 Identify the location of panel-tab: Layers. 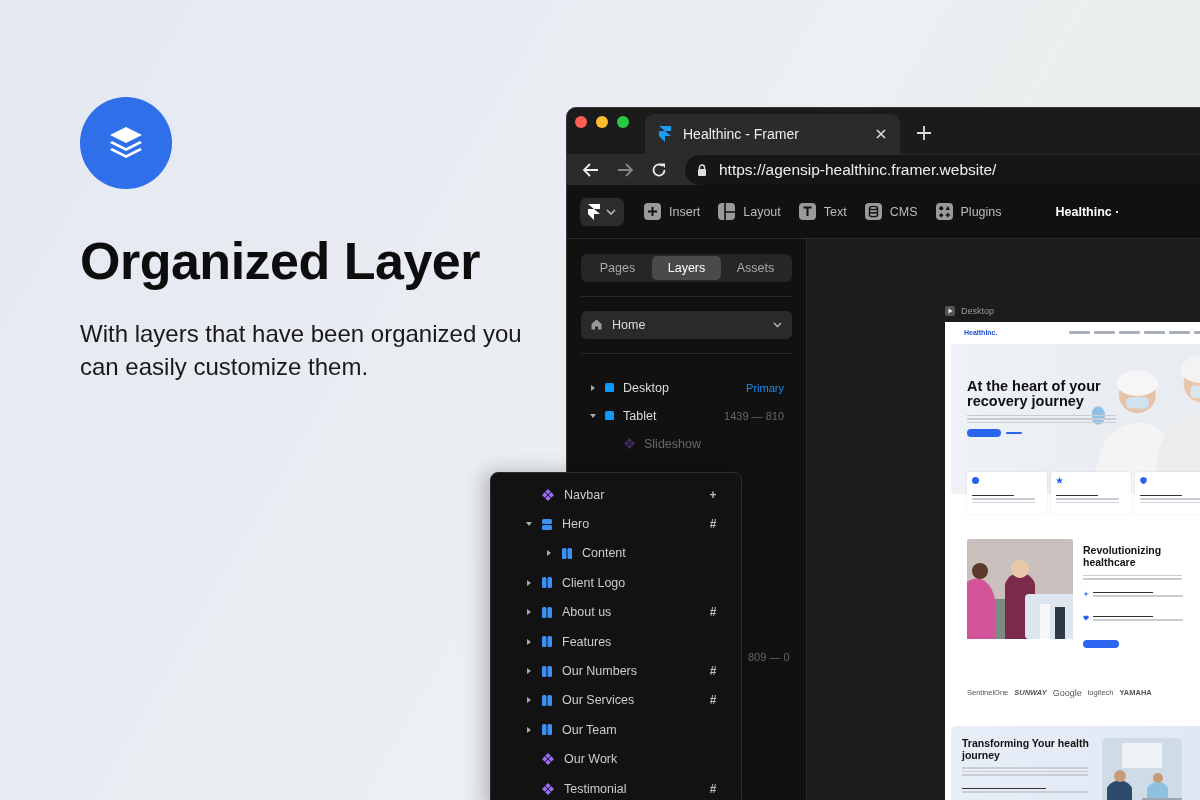
(686, 268).